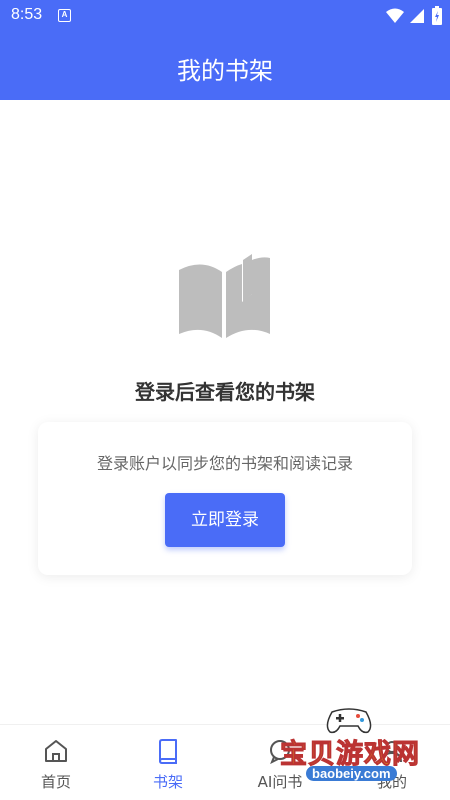 This screenshot has height=800, width=450. Describe the element at coordinates (224, 463) in the screenshot. I see `login-hint: 登录账户以同步您的书架和阅读记录` at that location.